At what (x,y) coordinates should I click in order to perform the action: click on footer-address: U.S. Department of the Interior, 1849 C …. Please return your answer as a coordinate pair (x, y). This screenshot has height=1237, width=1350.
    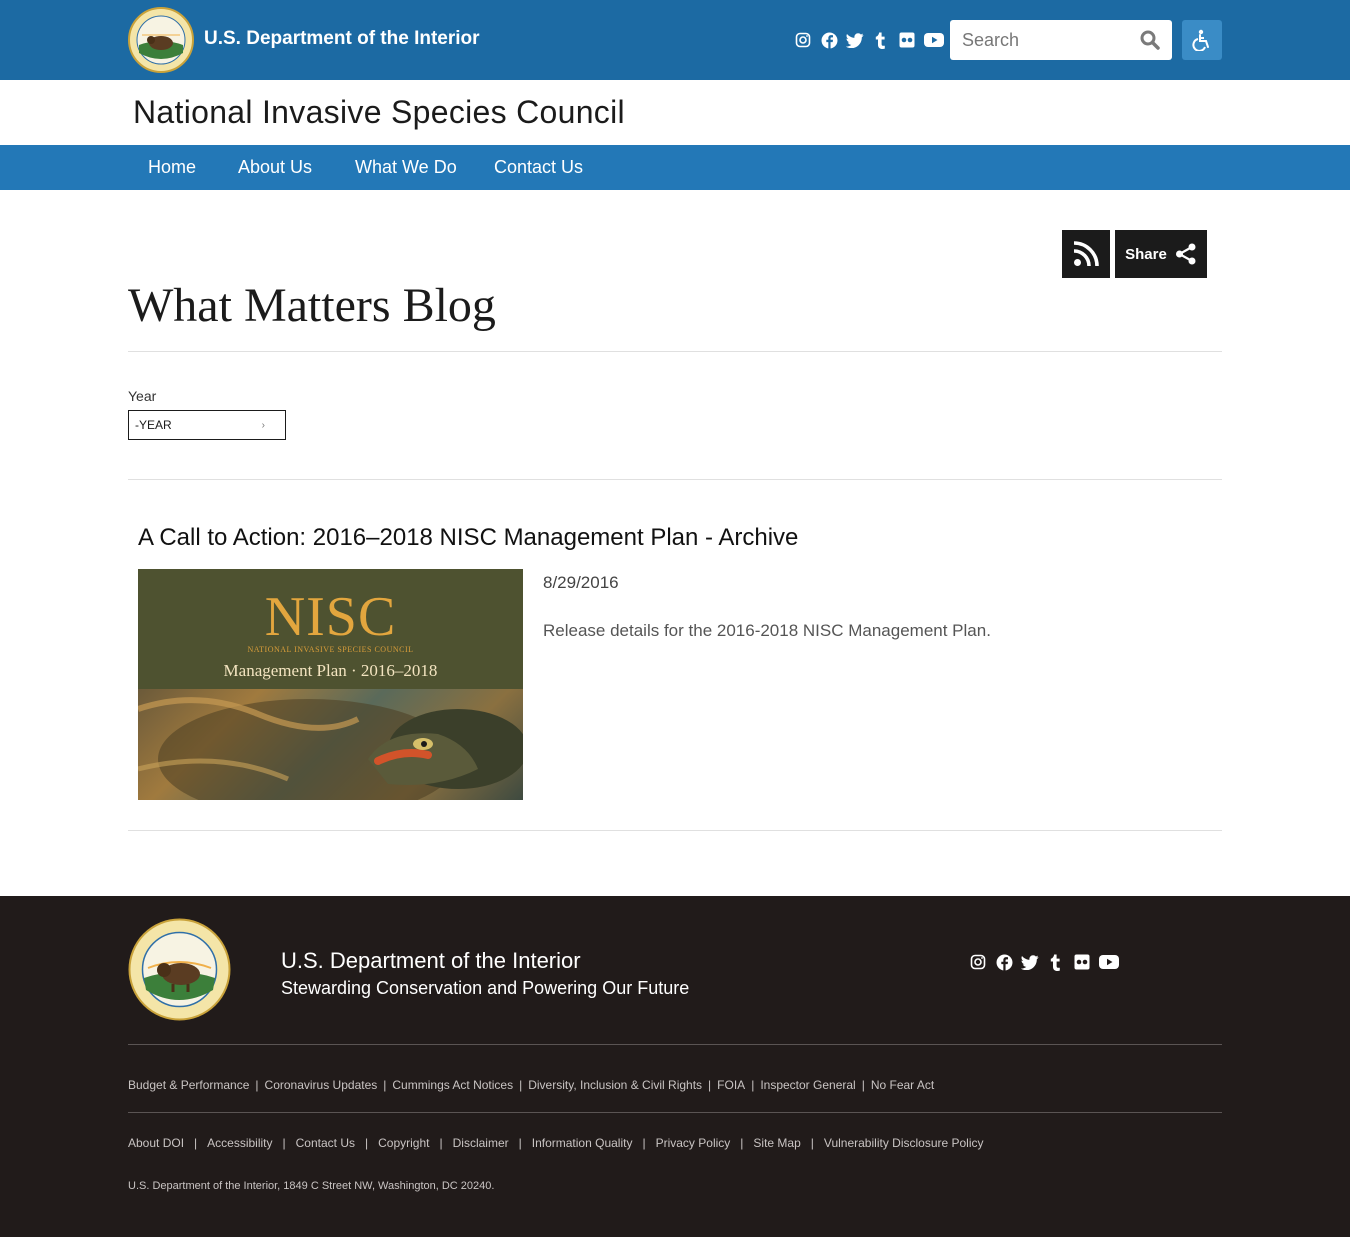
    Looking at the image, I should click on (311, 1186).